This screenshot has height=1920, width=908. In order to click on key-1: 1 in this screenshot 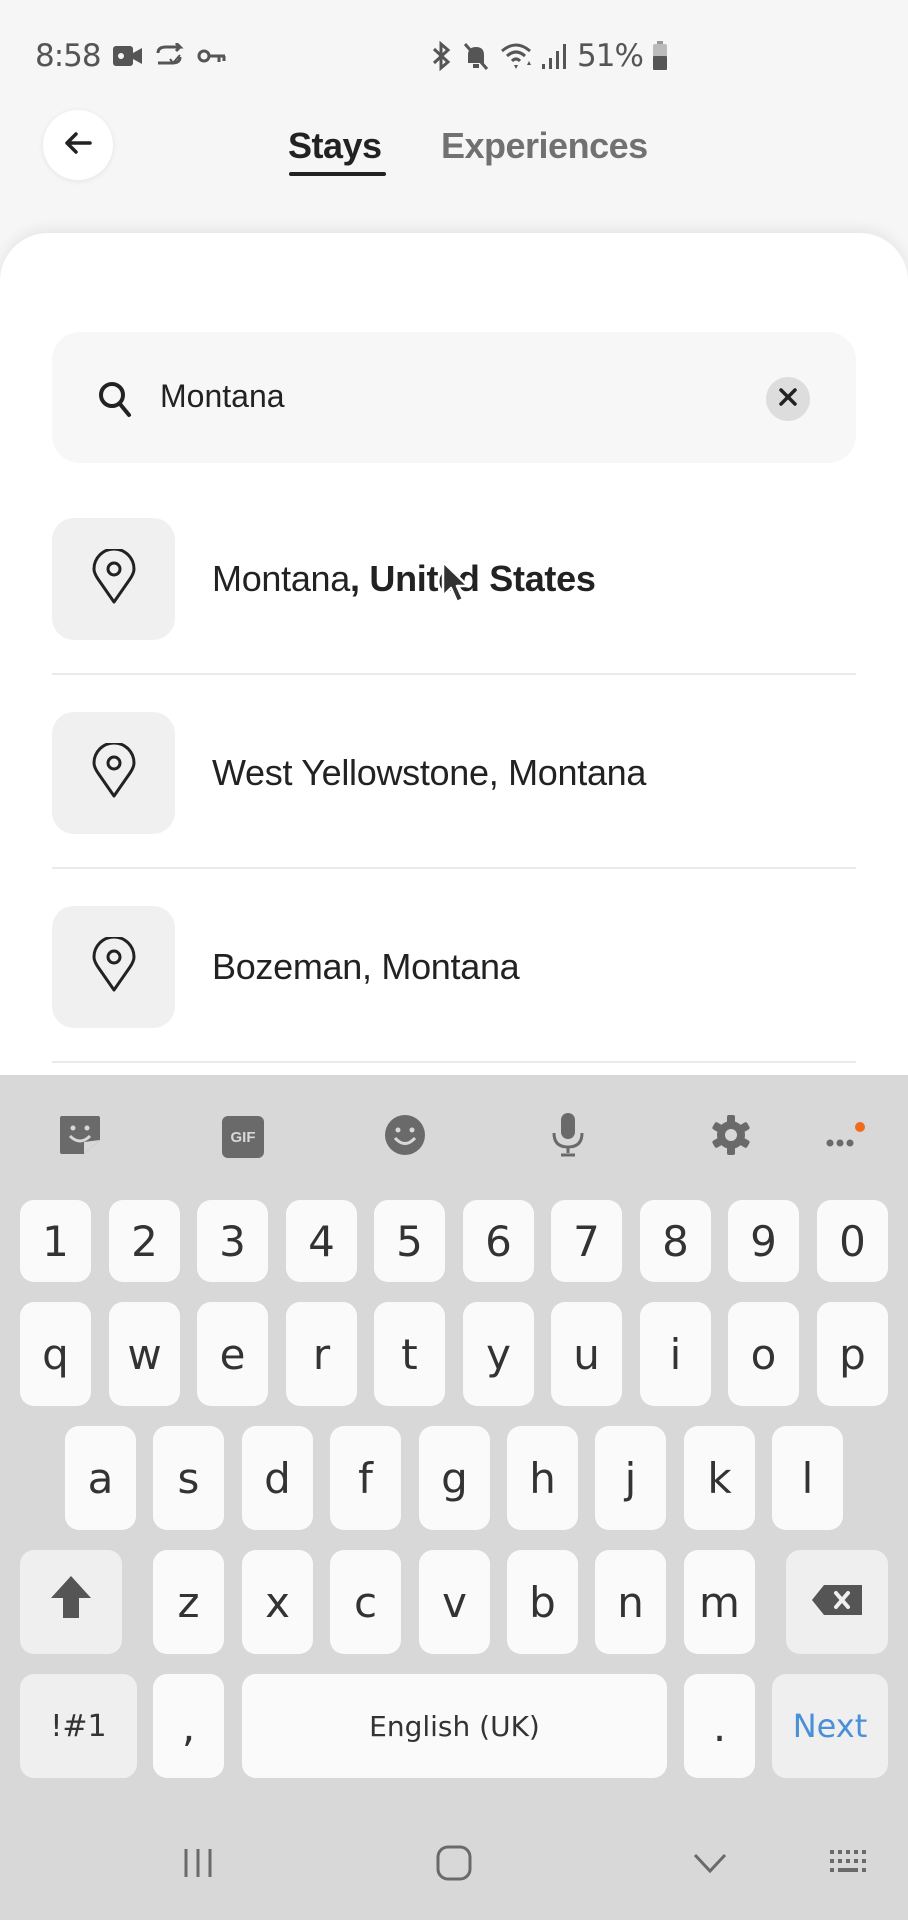, I will do `click(55, 1241)`.